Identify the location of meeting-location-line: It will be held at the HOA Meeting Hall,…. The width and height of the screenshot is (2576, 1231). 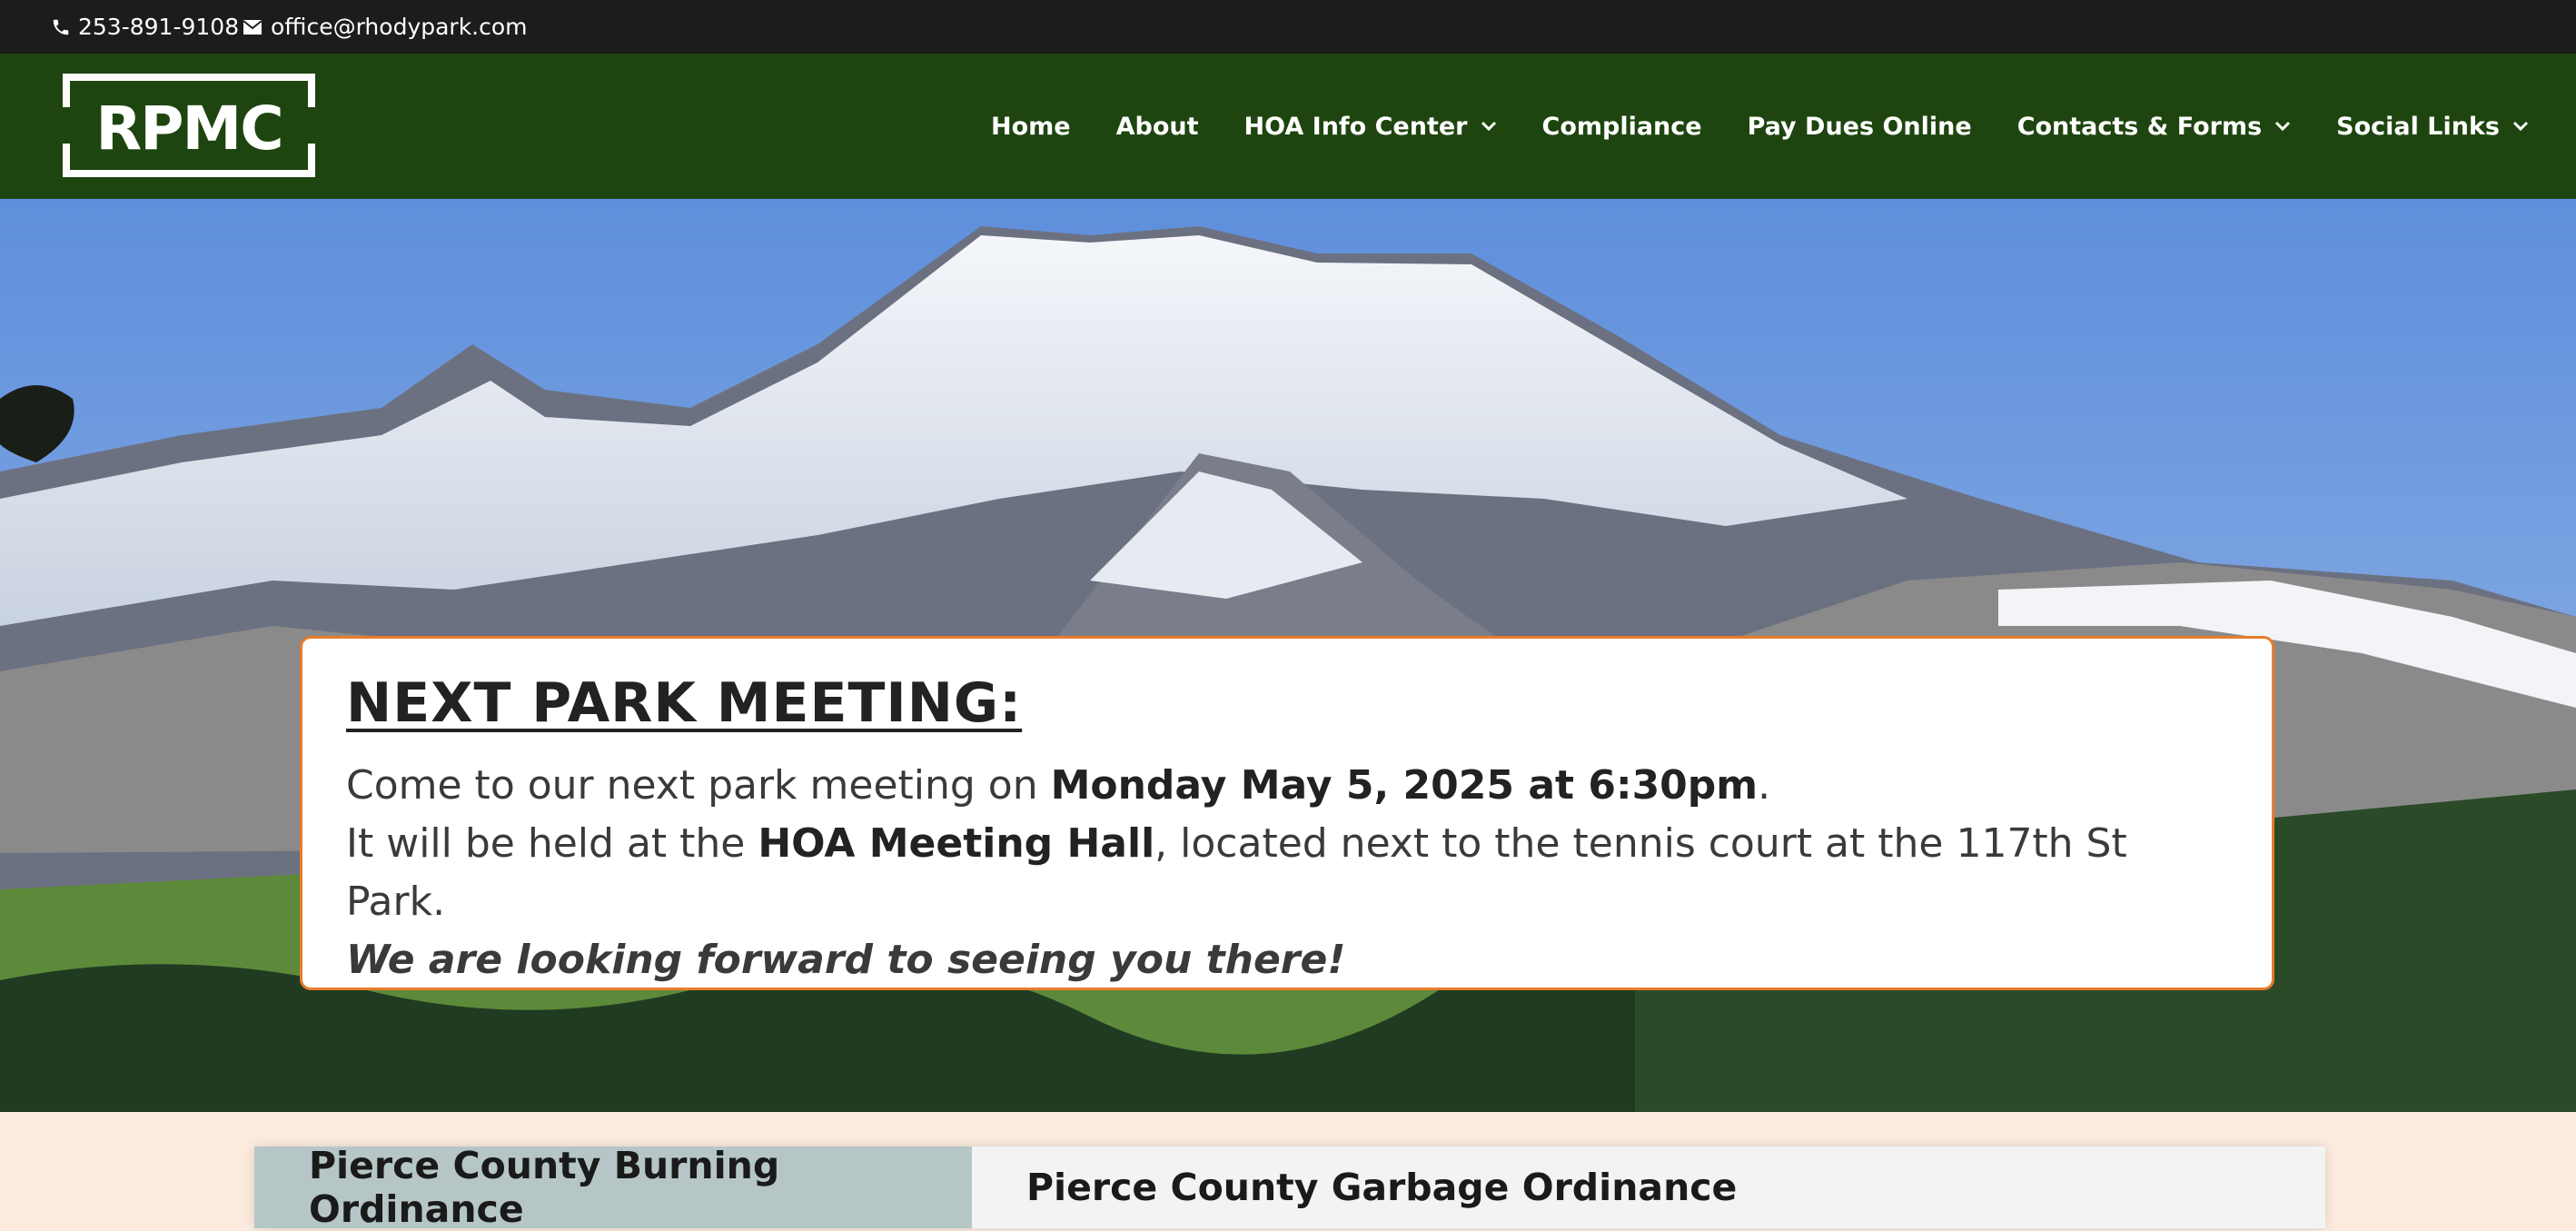
(1236, 872).